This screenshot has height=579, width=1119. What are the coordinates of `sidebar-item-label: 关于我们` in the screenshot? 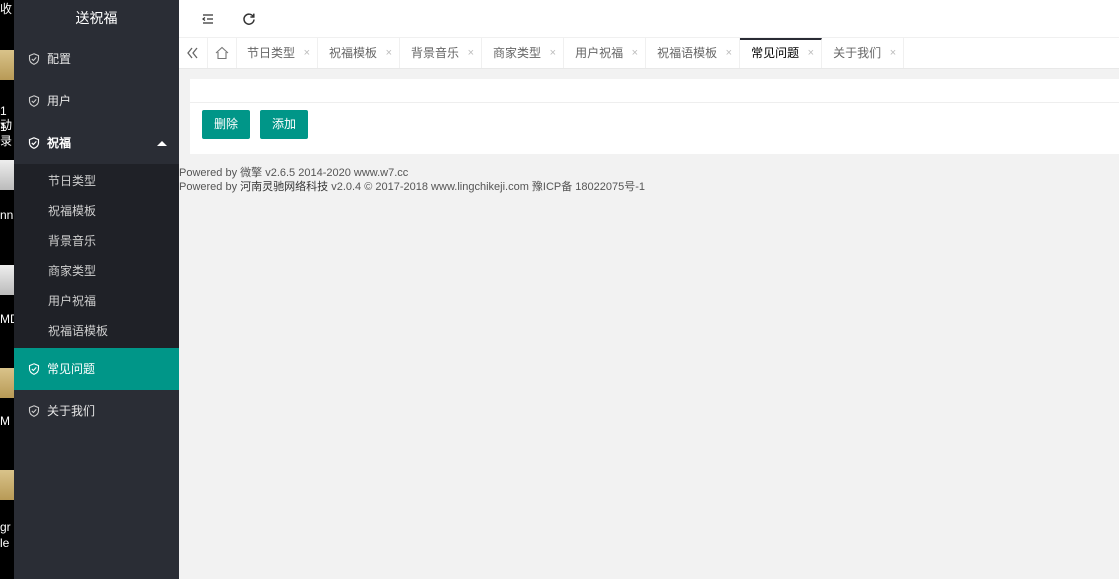 It's located at (71, 411).